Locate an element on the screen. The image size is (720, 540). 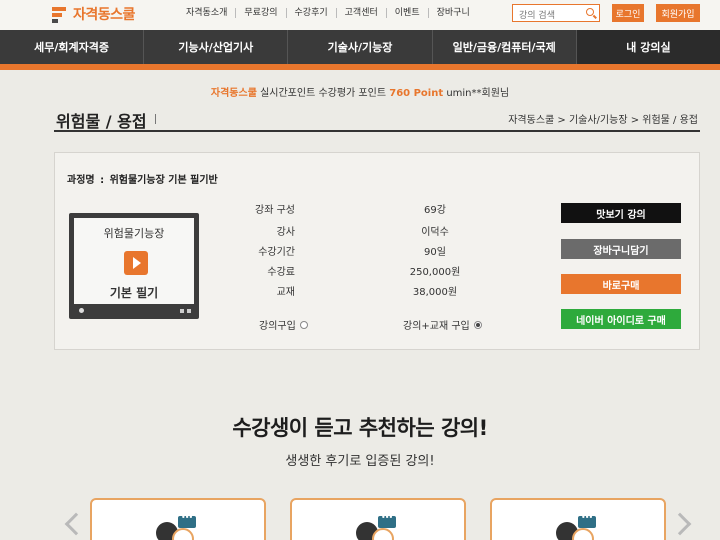
detail-label: 강사 is located at coordinates (285, 232).